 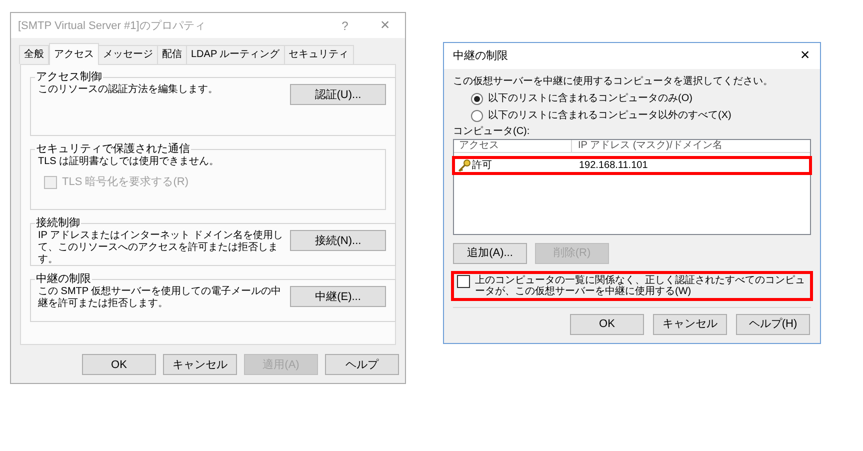 I want to click on radio-label: 以下のリストに含まれるコンピュータ以外のすべて(X), so click(x=610, y=115).